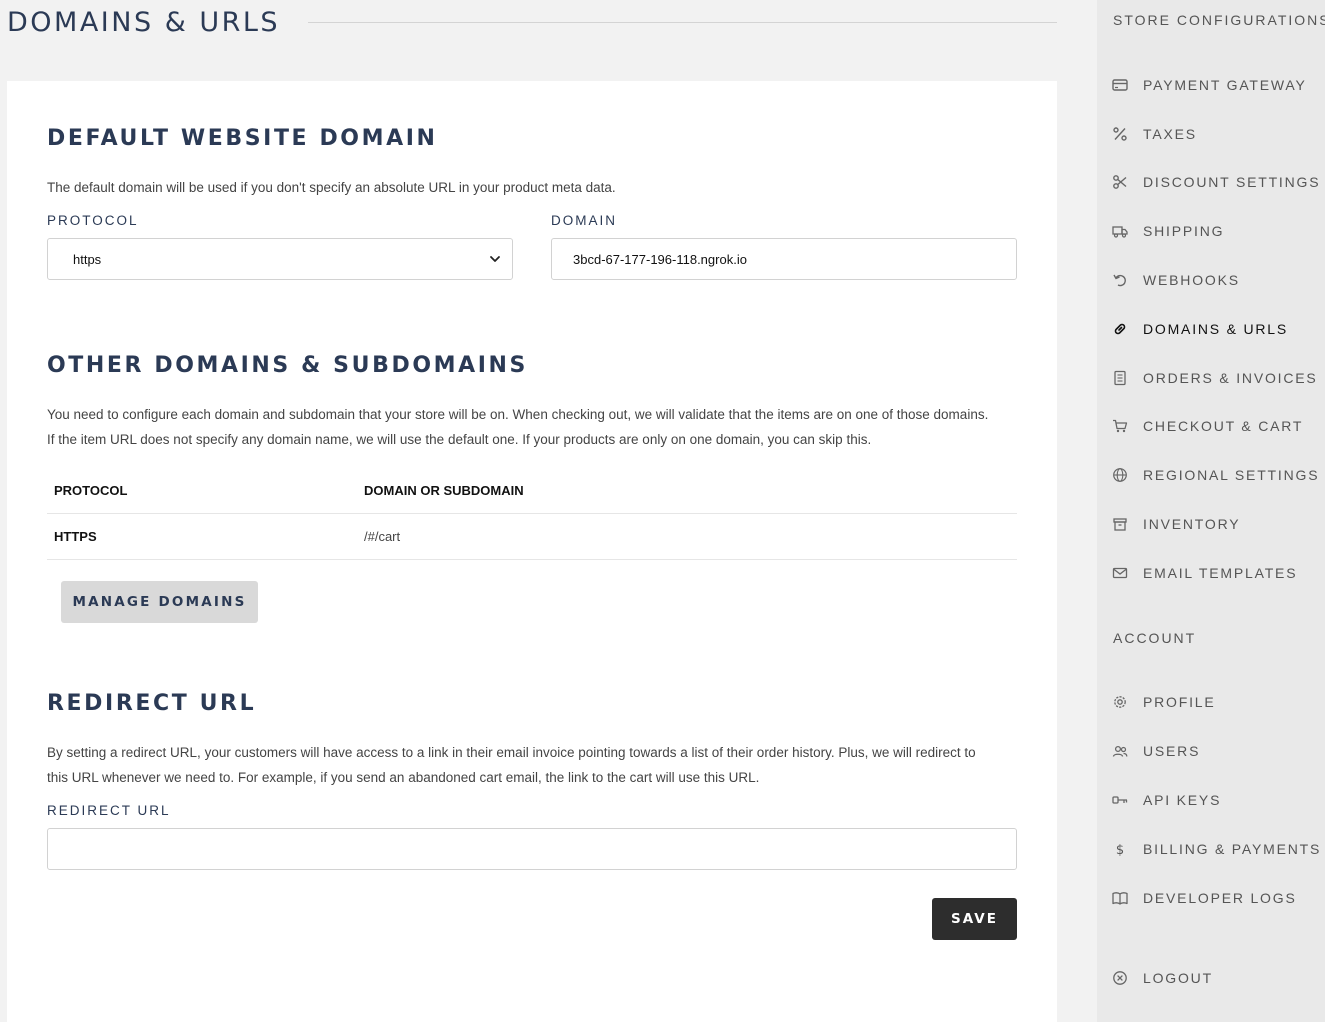  Describe the element at coordinates (1120, 800) in the screenshot. I see `key-icon` at that location.